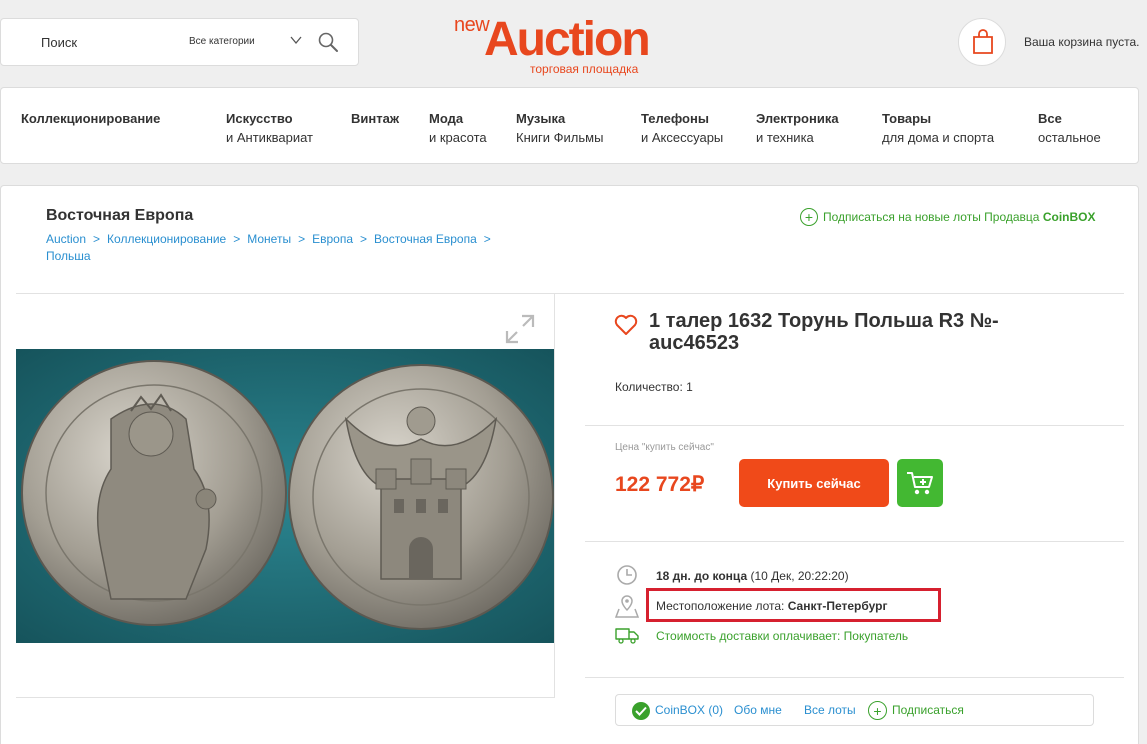 The height and width of the screenshot is (744, 1147). What do you see at coordinates (446, 118) in the screenshot?
I see `nav-label: Мода` at bounding box center [446, 118].